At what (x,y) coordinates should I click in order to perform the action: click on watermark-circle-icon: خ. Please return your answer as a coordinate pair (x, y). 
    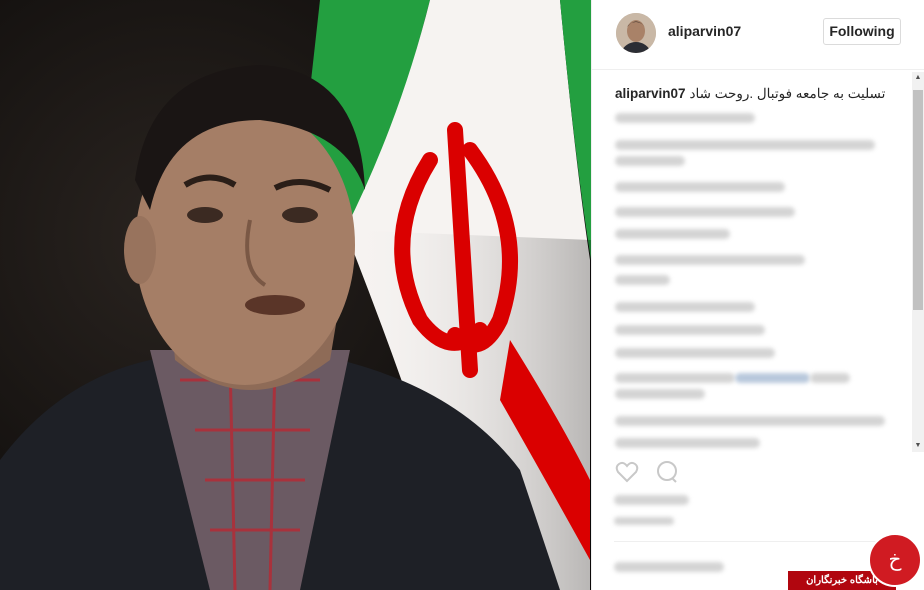
    Looking at the image, I should click on (895, 560).